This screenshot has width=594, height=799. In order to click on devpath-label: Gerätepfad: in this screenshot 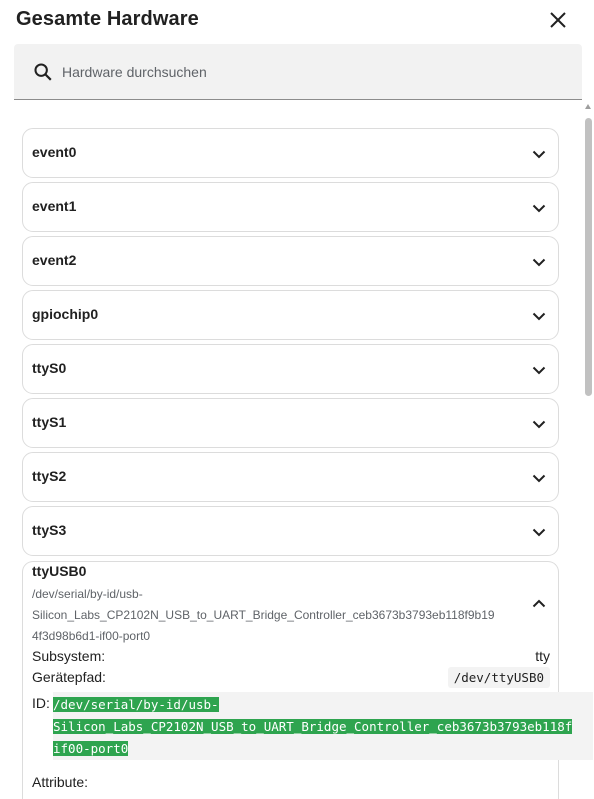, I will do `click(69, 677)`.